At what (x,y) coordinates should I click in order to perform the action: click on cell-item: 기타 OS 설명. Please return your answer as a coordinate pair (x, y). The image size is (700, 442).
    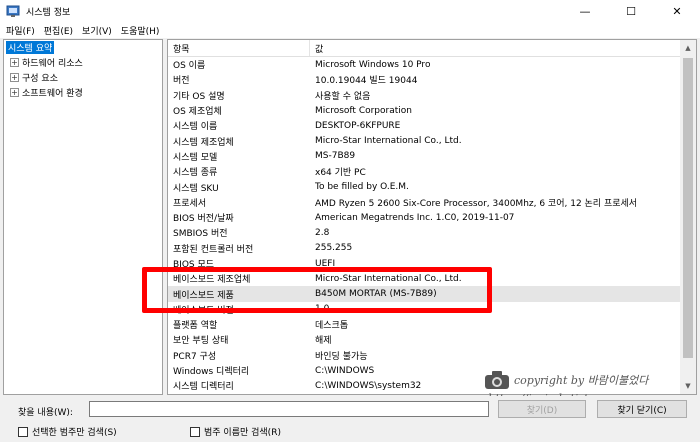
    Looking at the image, I should click on (199, 96).